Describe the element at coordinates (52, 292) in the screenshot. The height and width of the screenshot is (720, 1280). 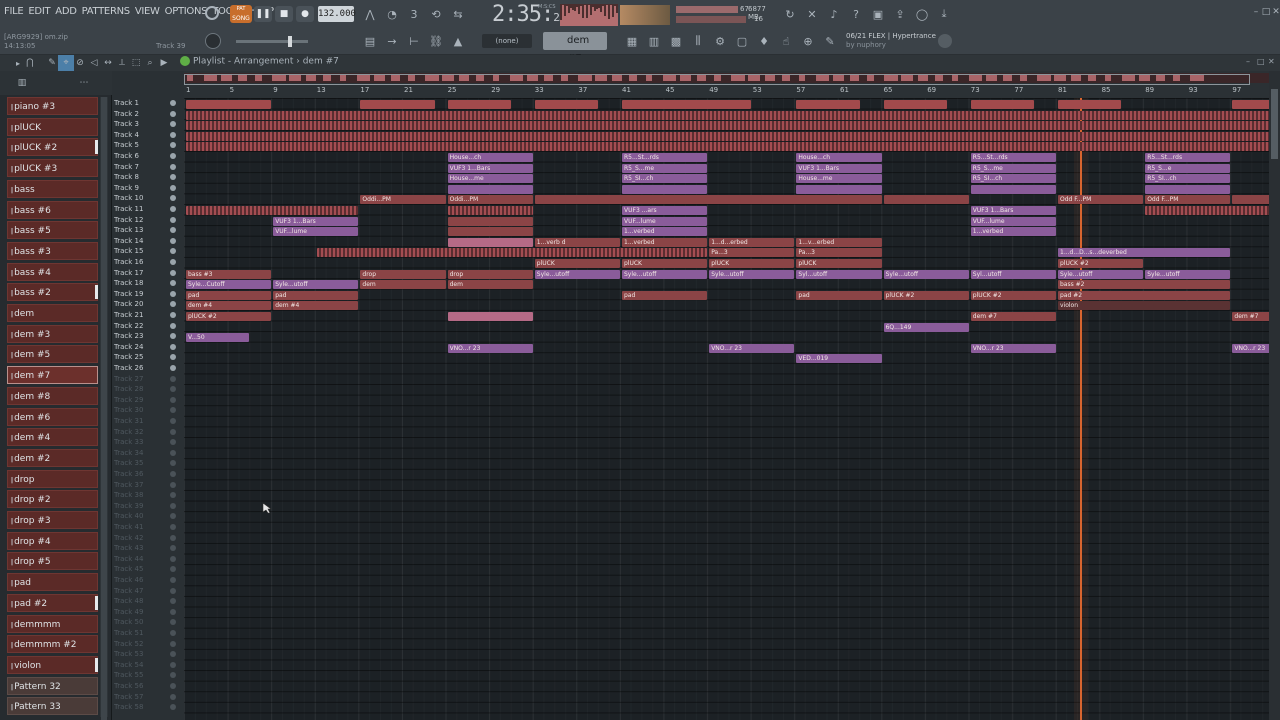
I see `pattern-item: bass #2` at that location.